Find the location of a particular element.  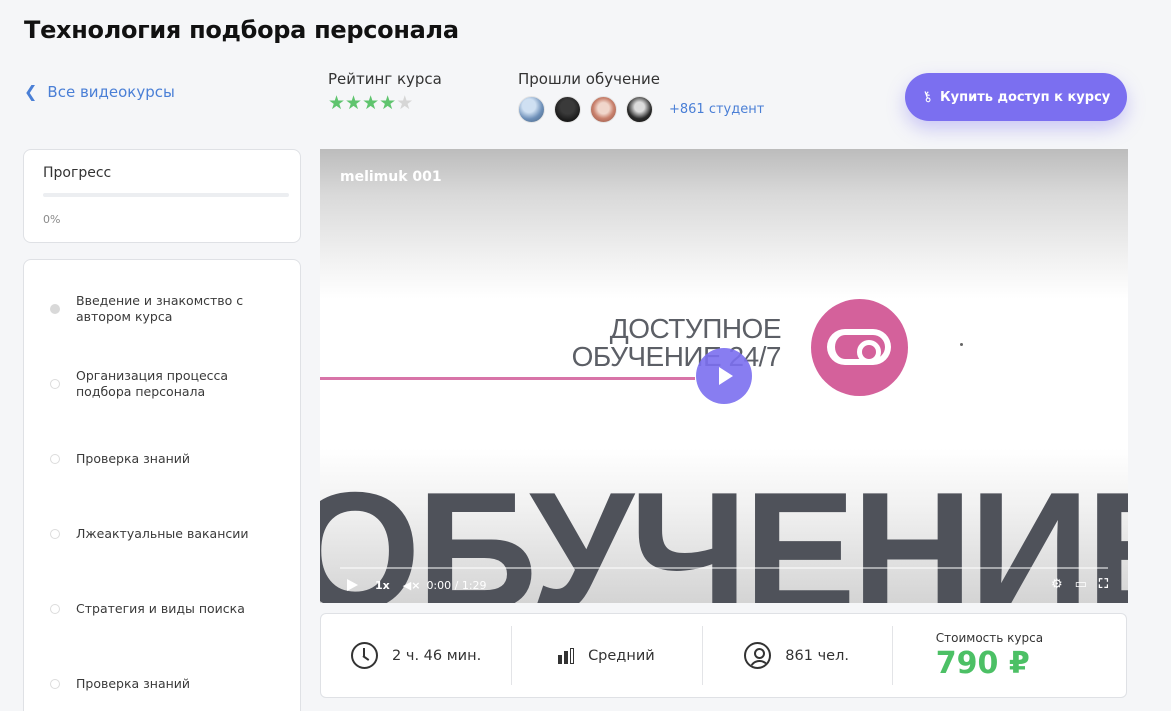

chevron-left-icon: ❮ is located at coordinates (31, 91).